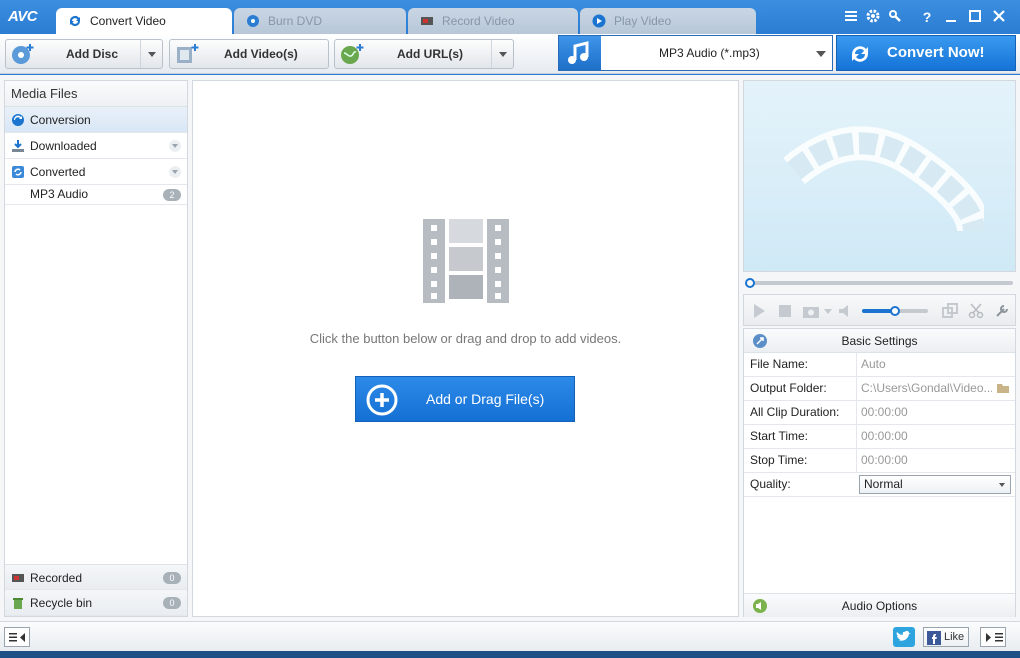 This screenshot has width=1020, height=658. What do you see at coordinates (884, 179) in the screenshot?
I see `film-reel-watermark-icon` at bounding box center [884, 179].